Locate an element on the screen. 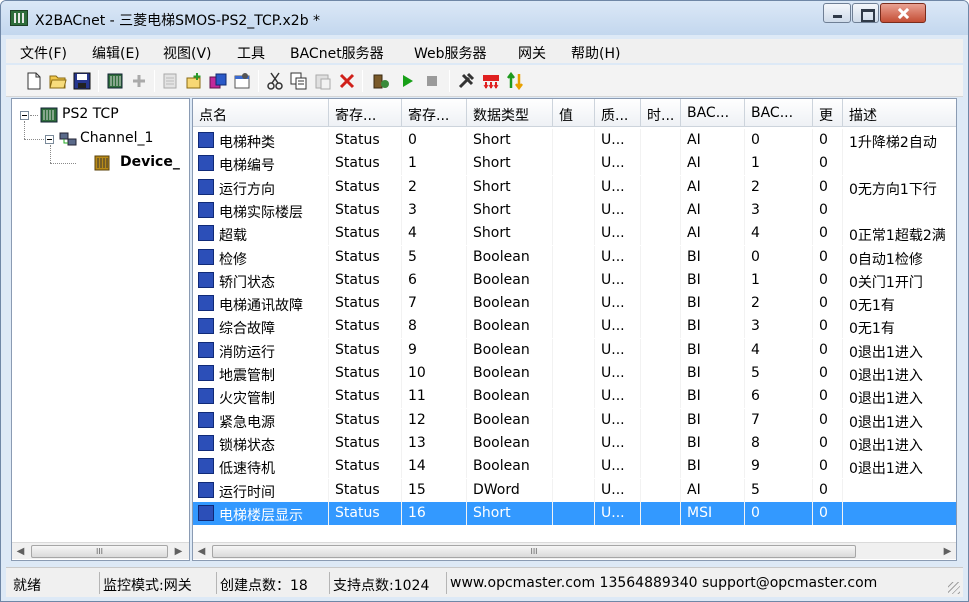 The image size is (969, 602). minimize-button is located at coordinates (837, 13).